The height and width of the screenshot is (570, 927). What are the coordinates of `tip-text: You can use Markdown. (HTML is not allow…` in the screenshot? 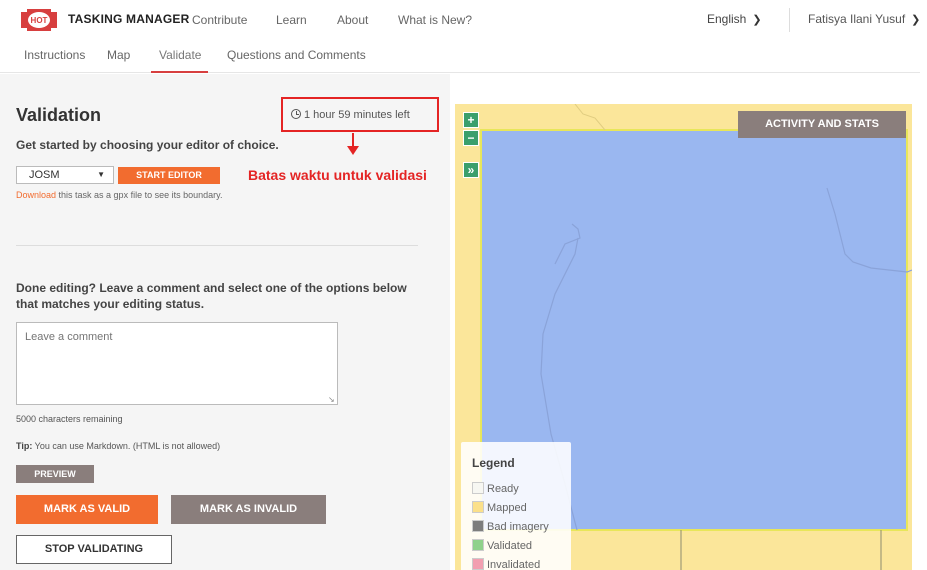 It's located at (126, 446).